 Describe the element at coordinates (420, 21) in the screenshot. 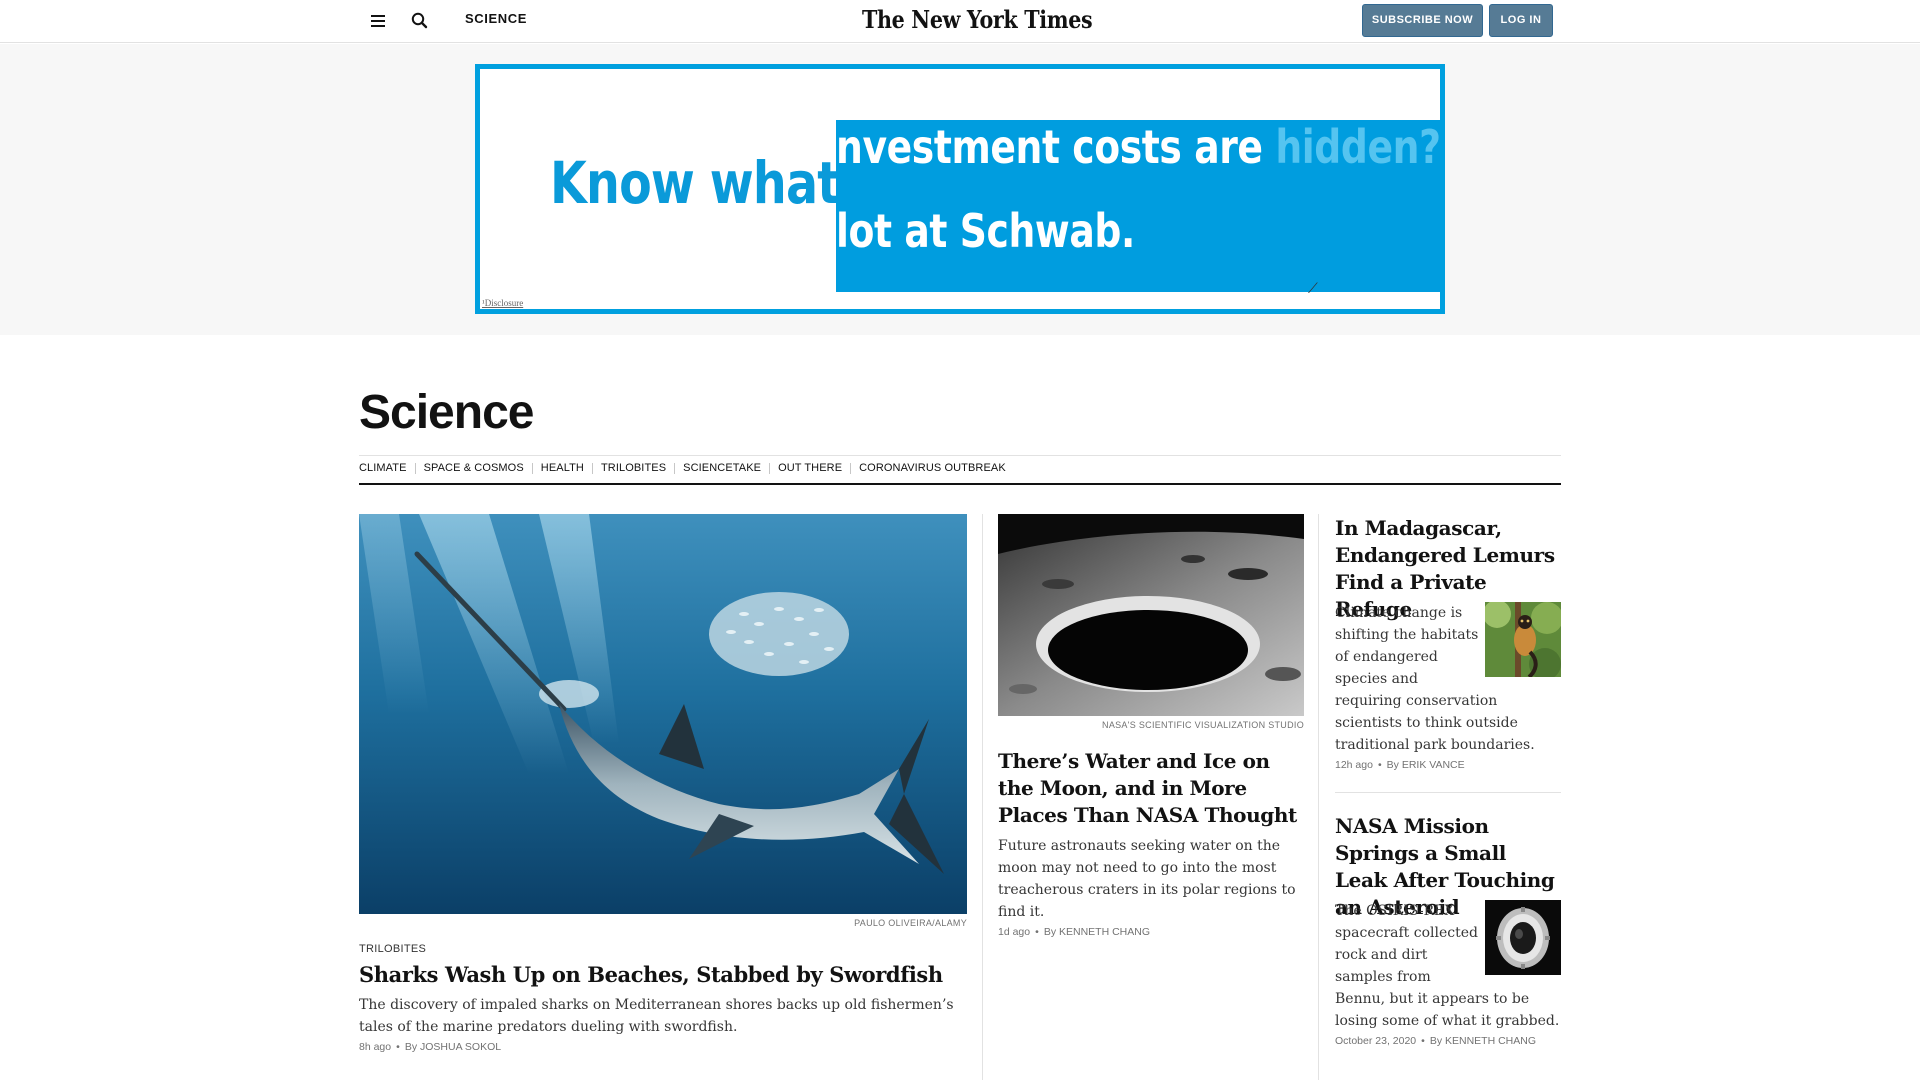

I see `search-icon` at that location.